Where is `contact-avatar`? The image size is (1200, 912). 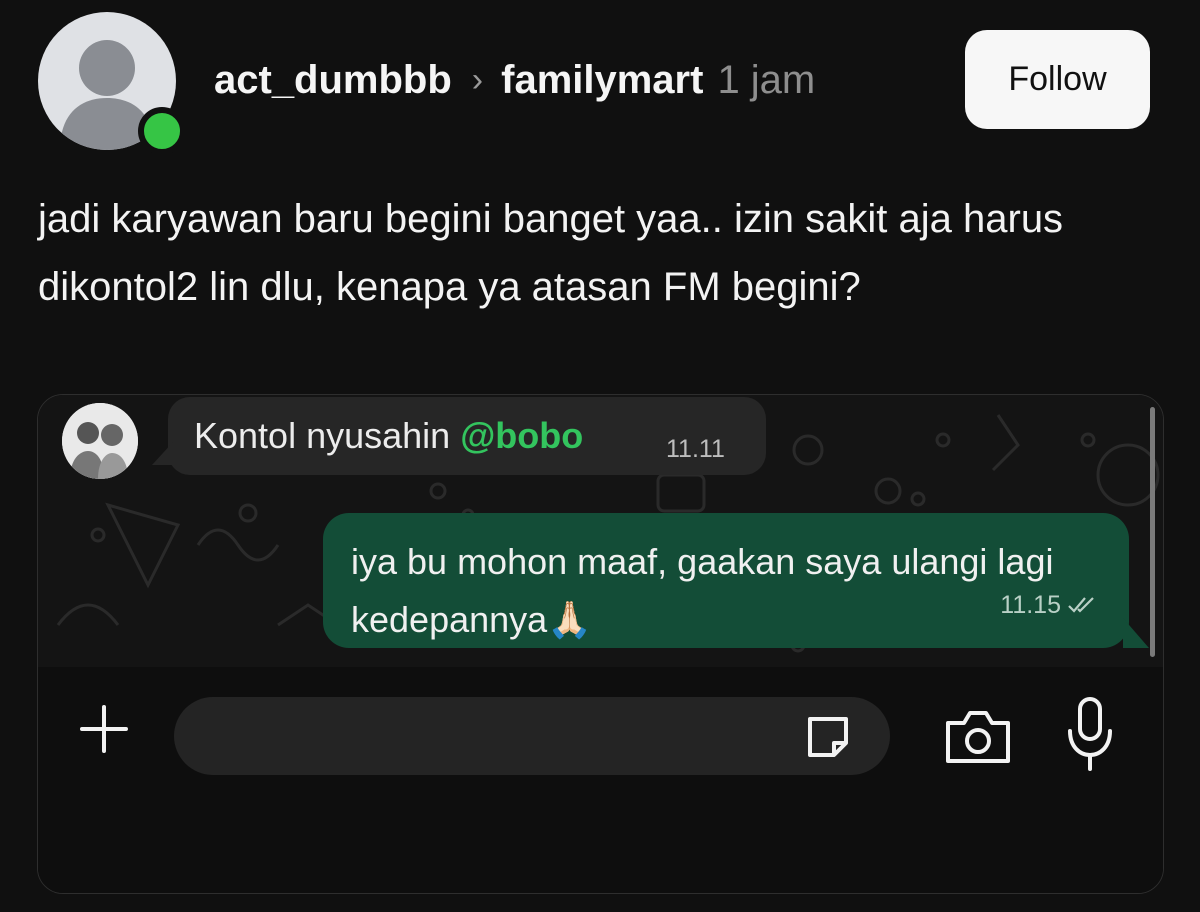
contact-avatar is located at coordinates (100, 441).